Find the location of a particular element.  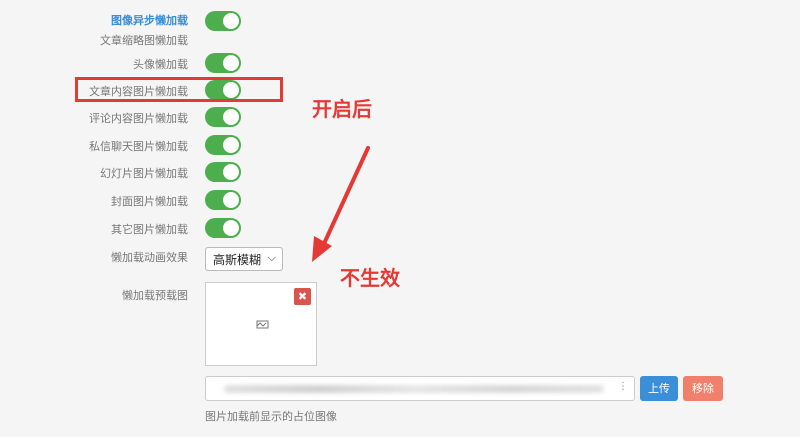

section-heading: 图像异步懒加载 is located at coordinates (149, 20).